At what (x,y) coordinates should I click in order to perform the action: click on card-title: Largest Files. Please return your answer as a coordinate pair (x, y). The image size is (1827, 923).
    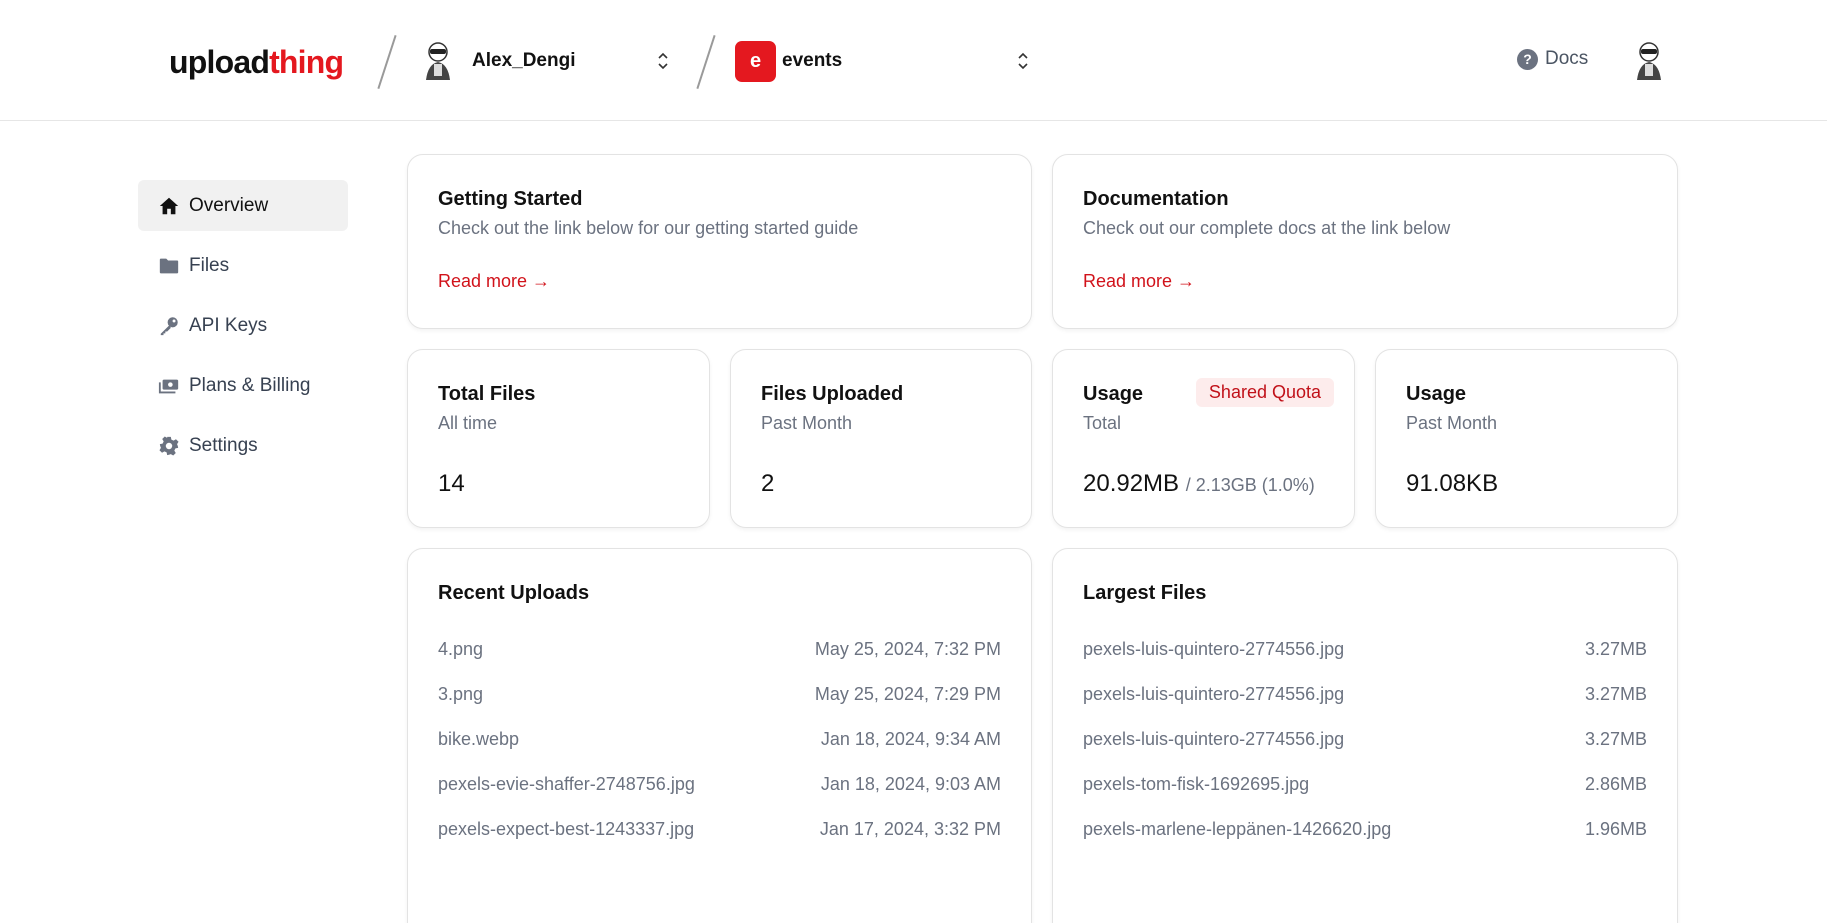
    Looking at the image, I should click on (1145, 593).